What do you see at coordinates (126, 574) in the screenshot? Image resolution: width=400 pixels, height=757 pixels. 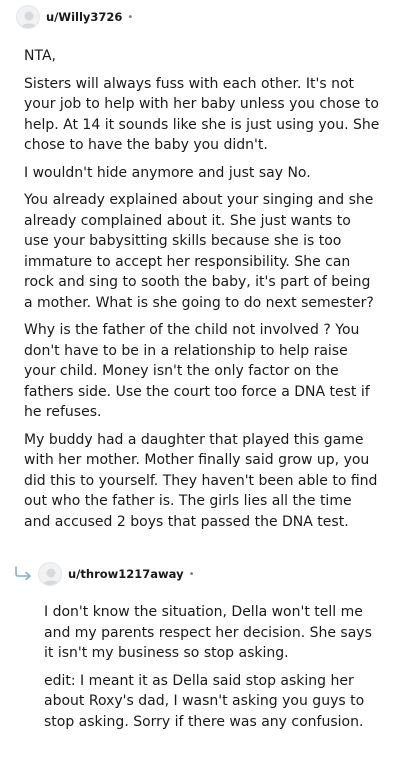 I see `comment-2-username: u/throw1217away` at bounding box center [126, 574].